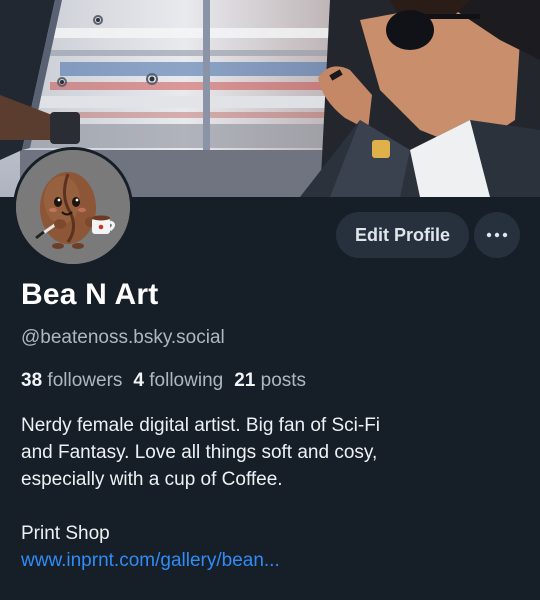 The image size is (540, 600). Describe the element at coordinates (138, 380) in the screenshot. I see `following-count: 4` at that location.